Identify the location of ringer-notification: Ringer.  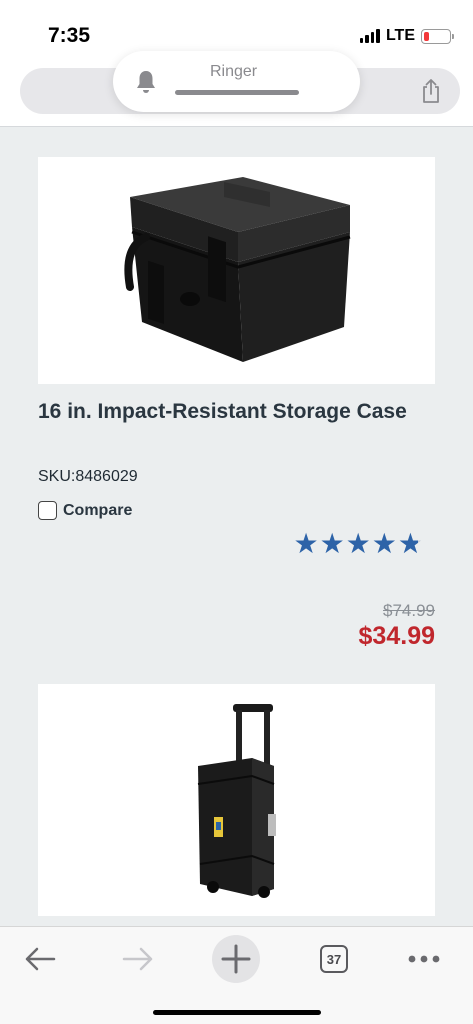
(236, 81).